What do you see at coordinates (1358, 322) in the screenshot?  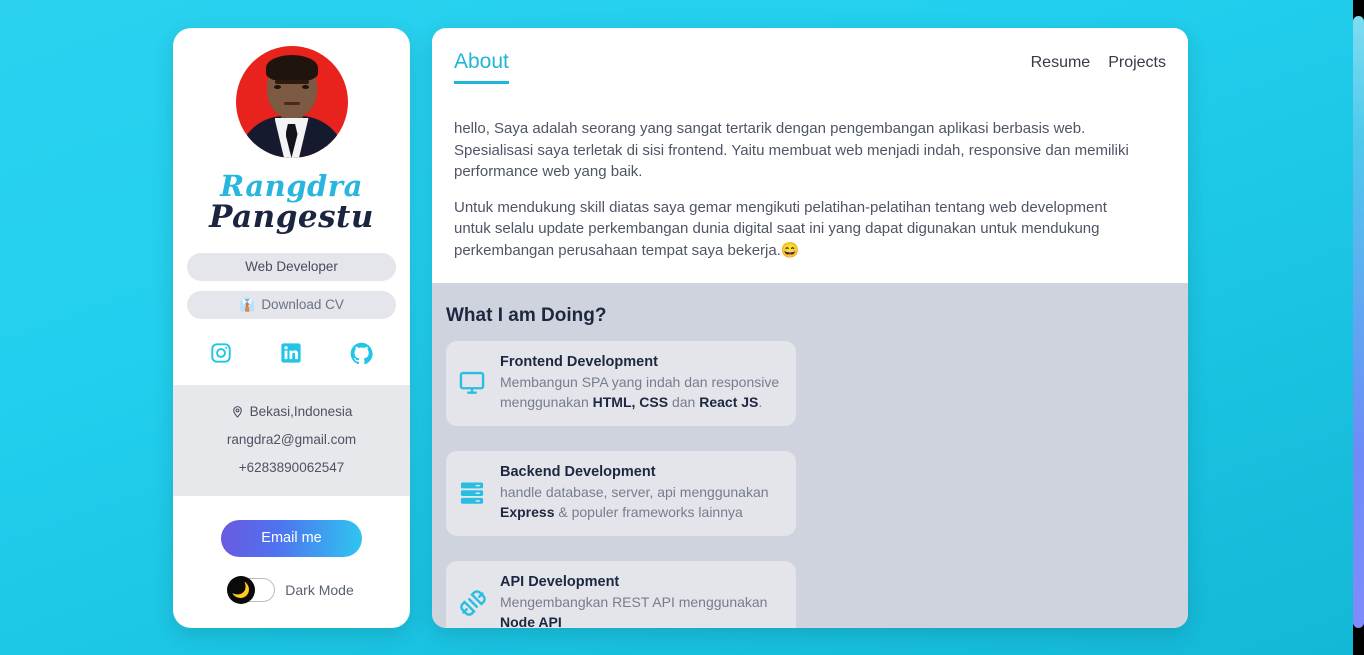 I see `vertical-scrollbar-thumb` at bounding box center [1358, 322].